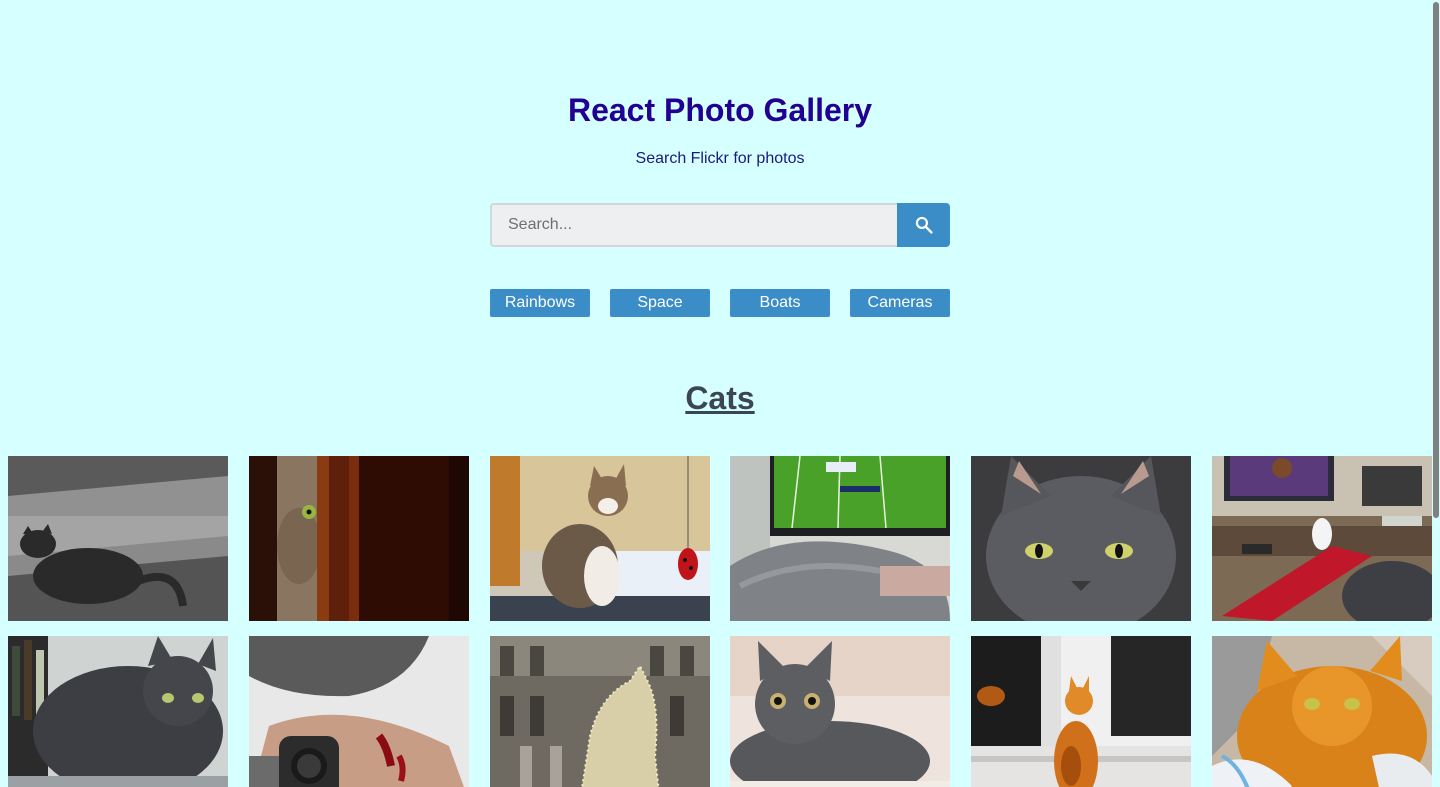 The width and height of the screenshot is (1440, 787). I want to click on search-icon, so click(924, 225).